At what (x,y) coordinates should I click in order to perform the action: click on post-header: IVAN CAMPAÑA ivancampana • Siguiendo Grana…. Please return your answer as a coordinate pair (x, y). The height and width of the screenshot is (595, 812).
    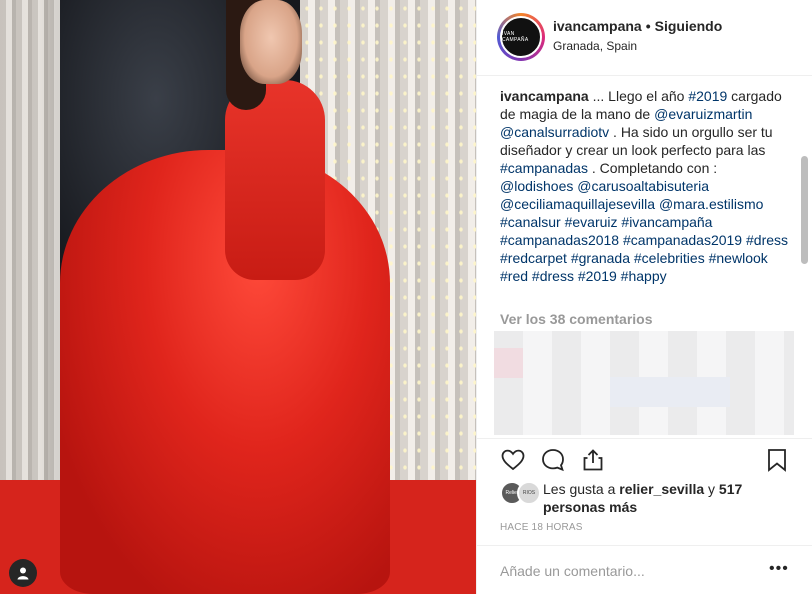
    Looking at the image, I should click on (644, 38).